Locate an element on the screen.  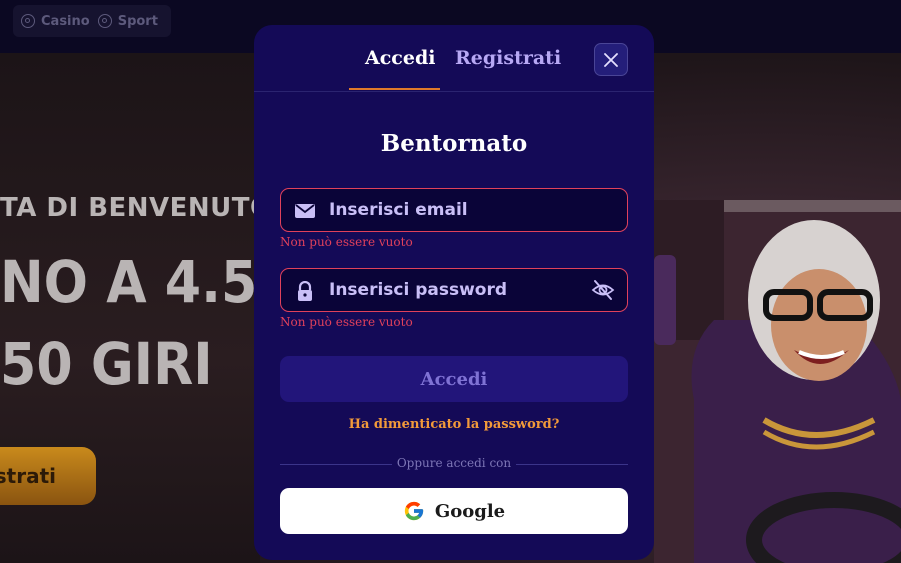
nav-item-casino: Casino is located at coordinates (51, 21).